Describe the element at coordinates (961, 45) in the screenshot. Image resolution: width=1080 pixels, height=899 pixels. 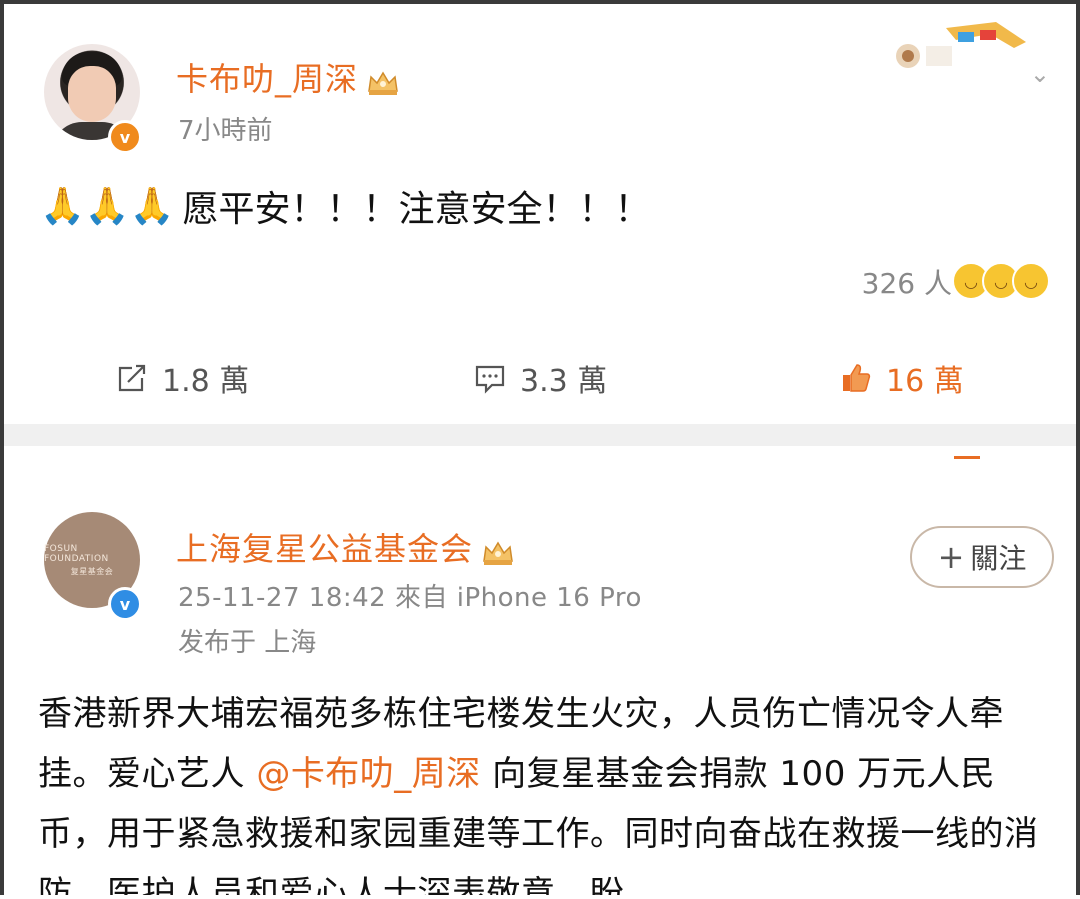
I see `decoration-icon` at that location.